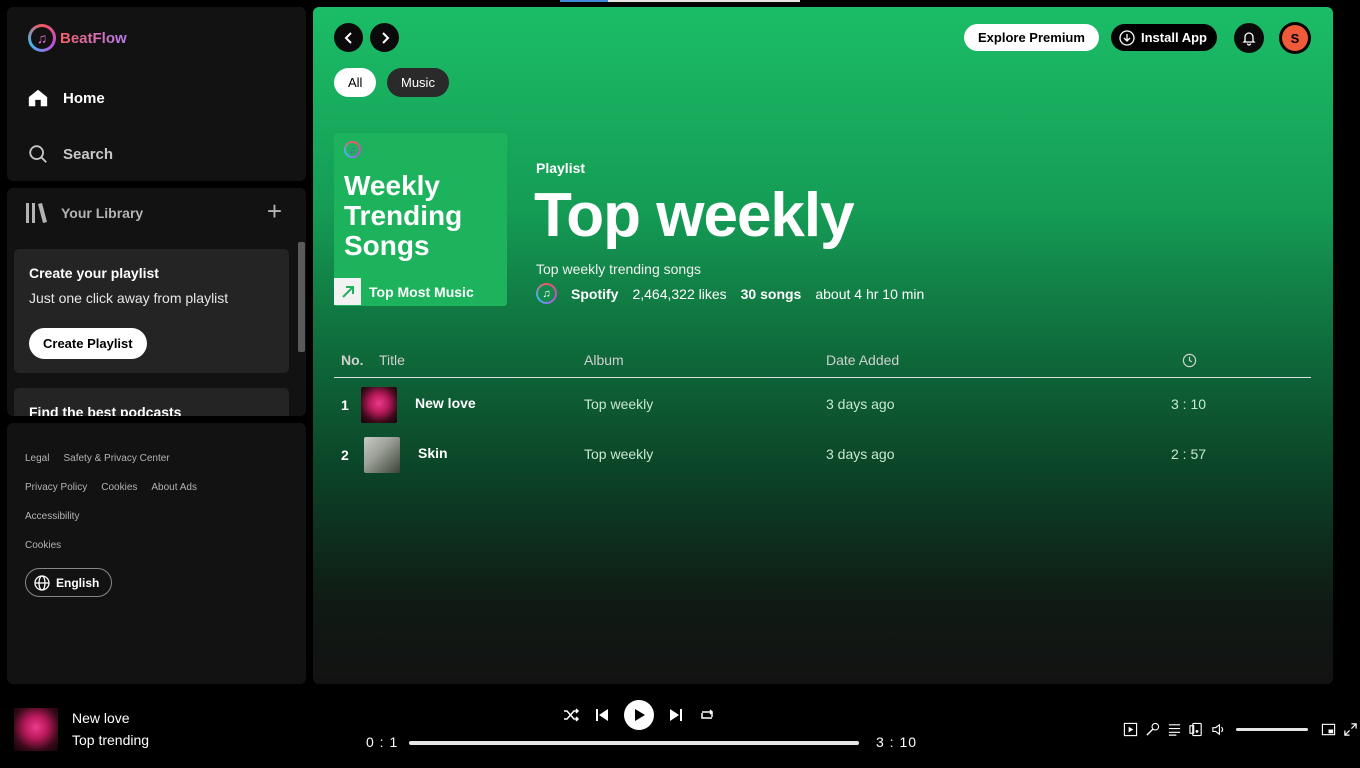 The image size is (1360, 768). I want to click on column-no: No., so click(352, 360).